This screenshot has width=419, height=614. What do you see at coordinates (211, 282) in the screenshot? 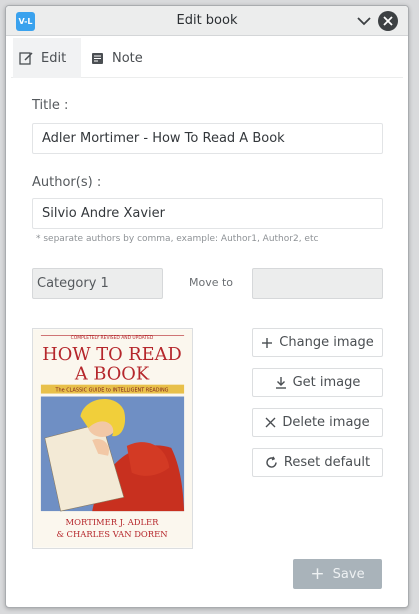
I see `move-to-label: Move to` at bounding box center [211, 282].